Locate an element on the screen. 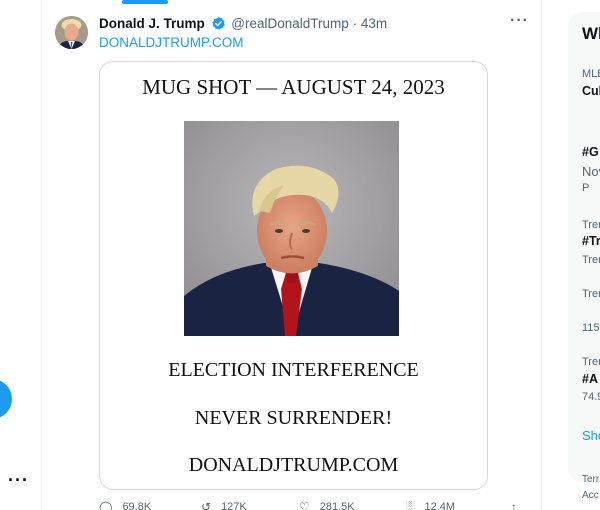 Image resolution: width=600 pixels, height=510 pixels. tweet-more-options-icon: ··· is located at coordinates (519, 21).